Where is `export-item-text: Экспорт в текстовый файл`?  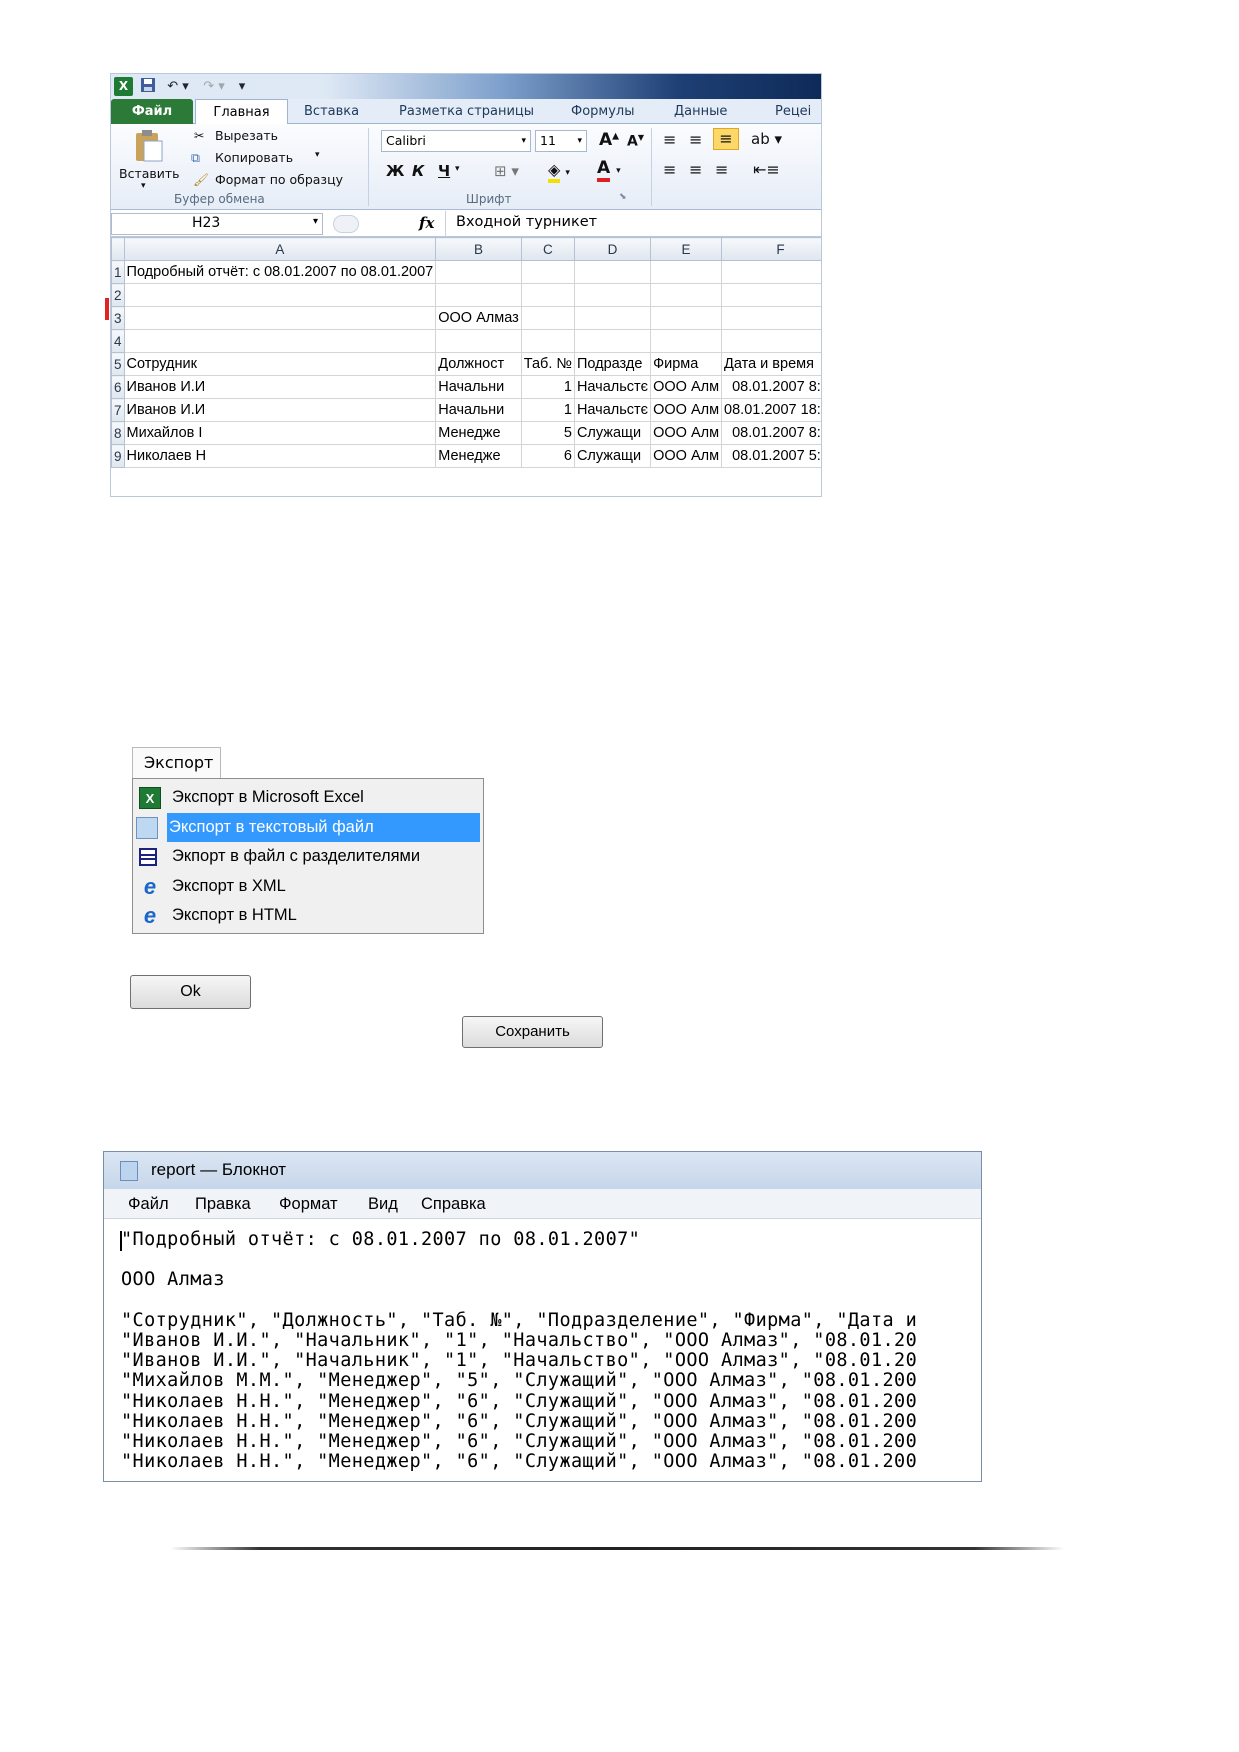
export-item-text: Экспорт в текстовый файл is located at coordinates (308, 827).